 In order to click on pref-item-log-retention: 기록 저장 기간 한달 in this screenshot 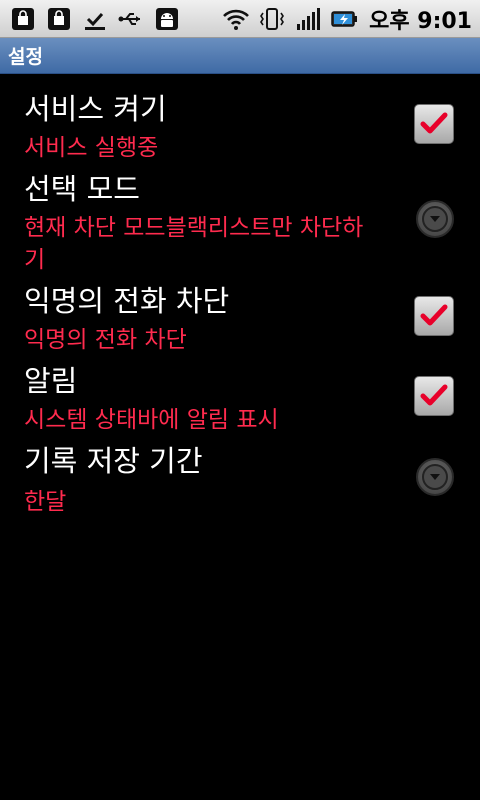, I will do `click(240, 483)`.